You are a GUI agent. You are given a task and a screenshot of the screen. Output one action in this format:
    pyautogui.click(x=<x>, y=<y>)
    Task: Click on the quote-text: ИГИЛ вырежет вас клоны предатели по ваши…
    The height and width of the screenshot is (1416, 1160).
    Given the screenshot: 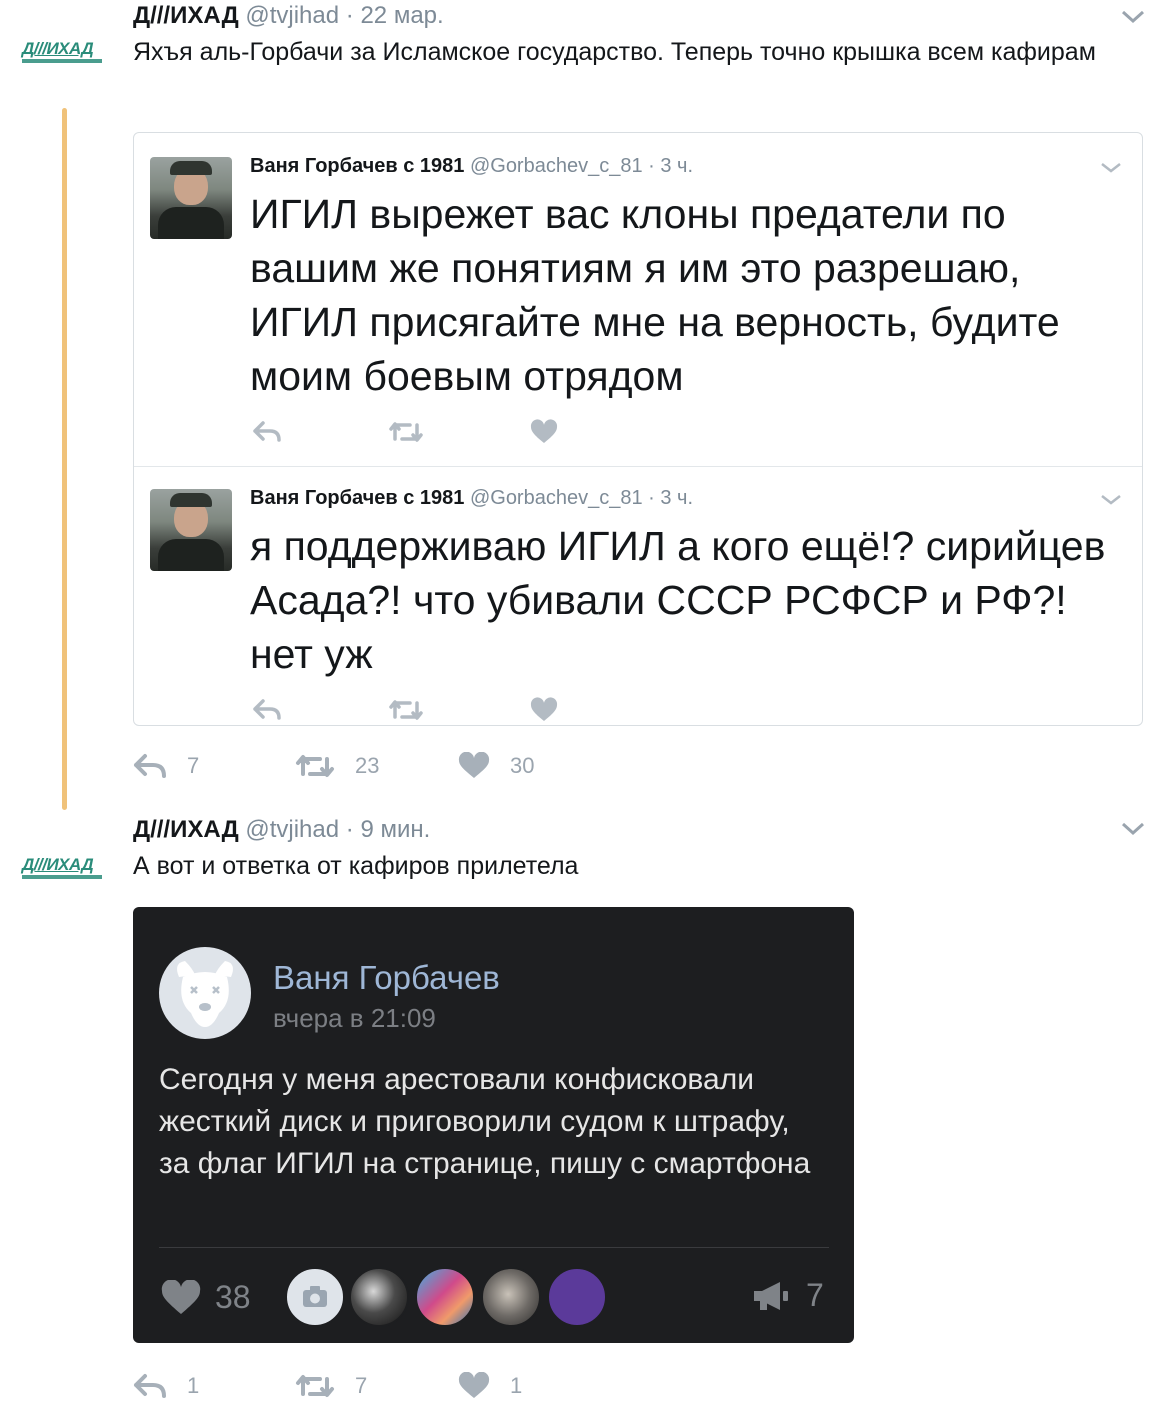 What is the action you would take?
    pyautogui.click(x=655, y=295)
    